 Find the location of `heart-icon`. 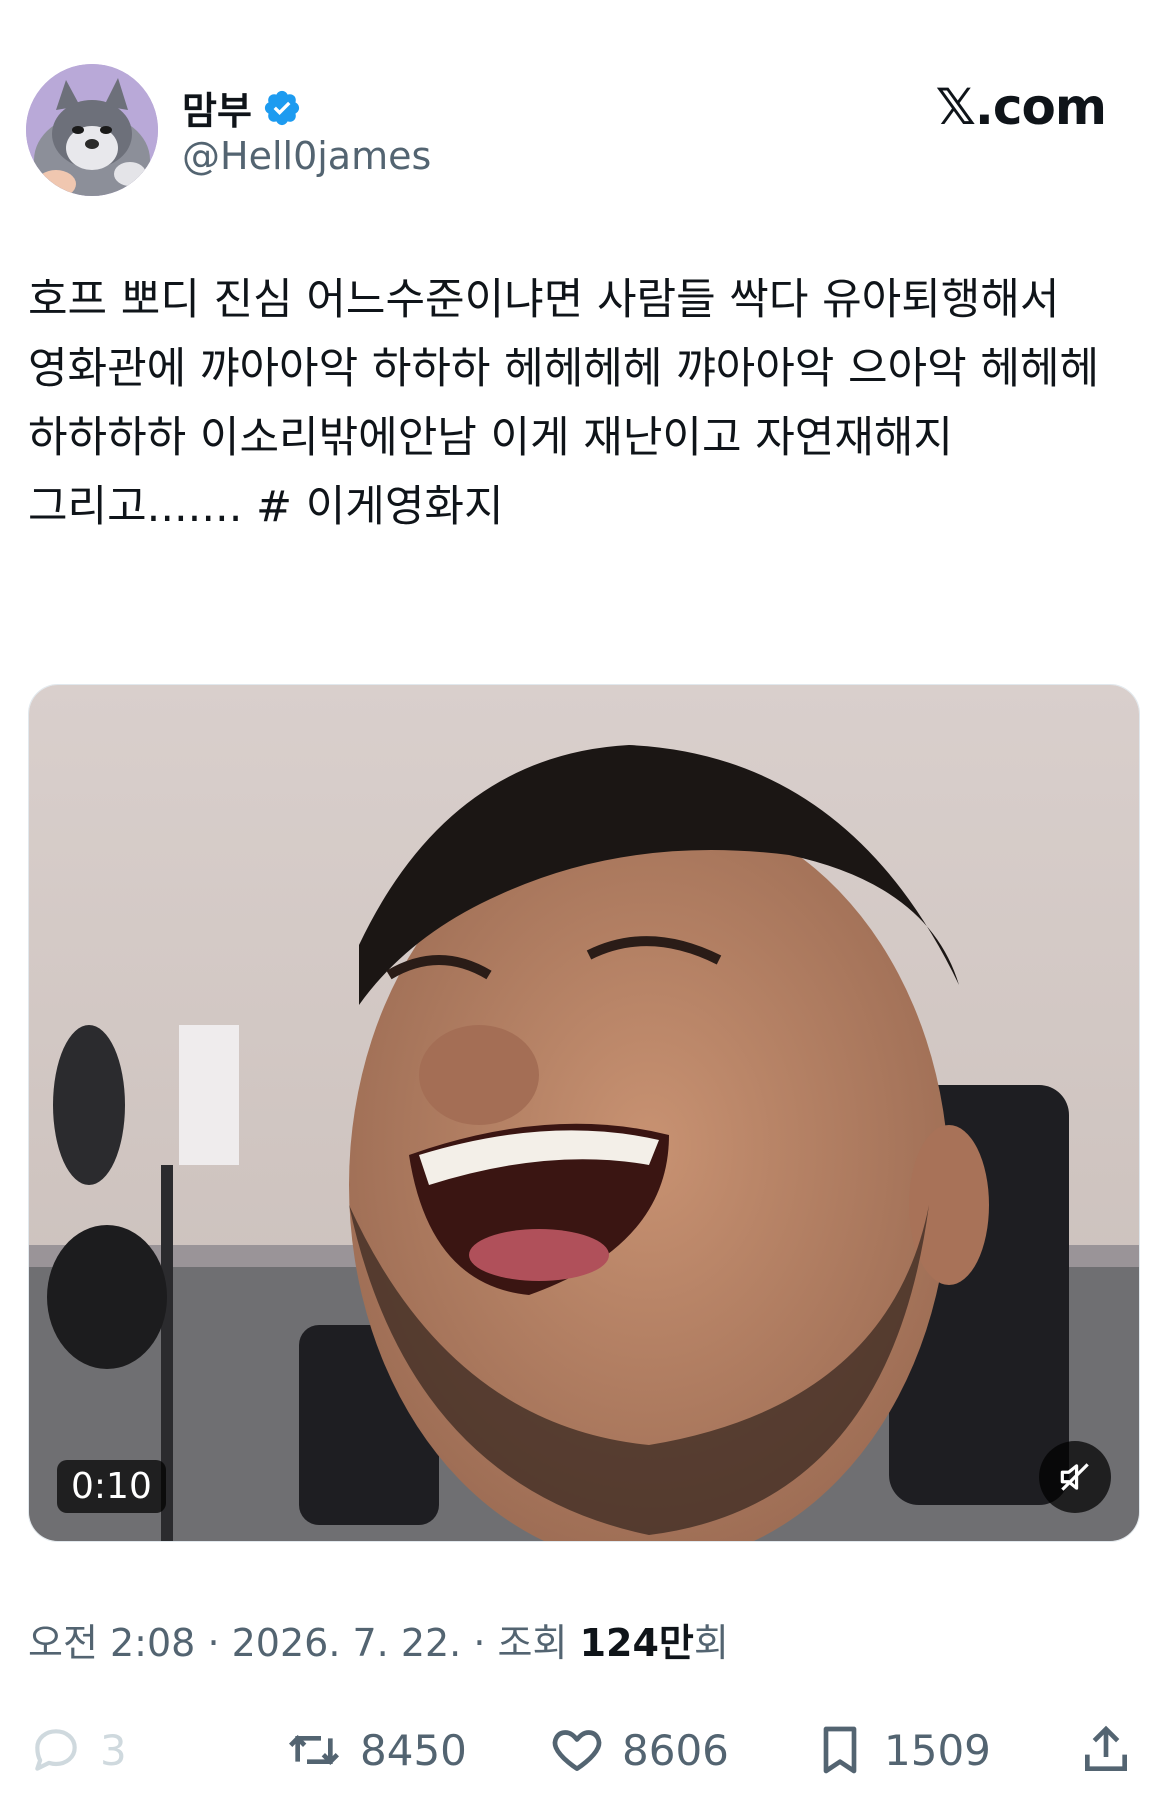

heart-icon is located at coordinates (577, 1750).